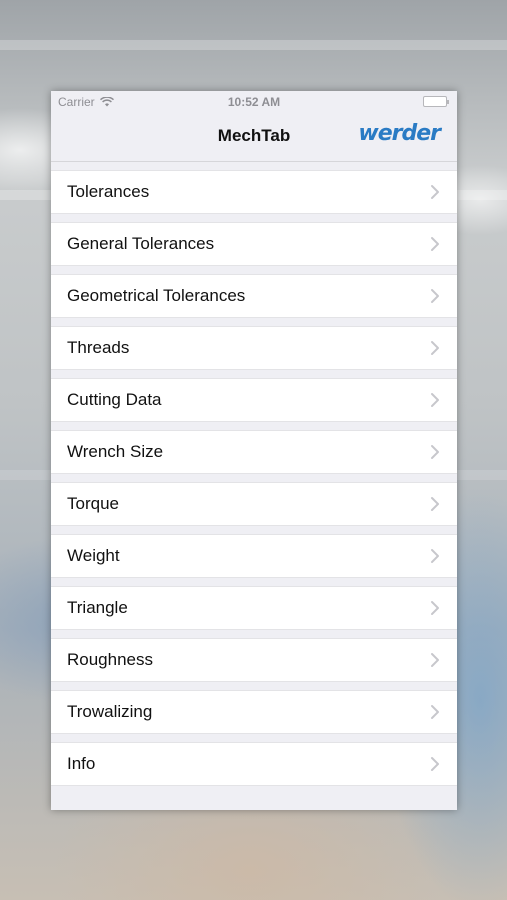  I want to click on list-item: Wrench Size, so click(254, 452).